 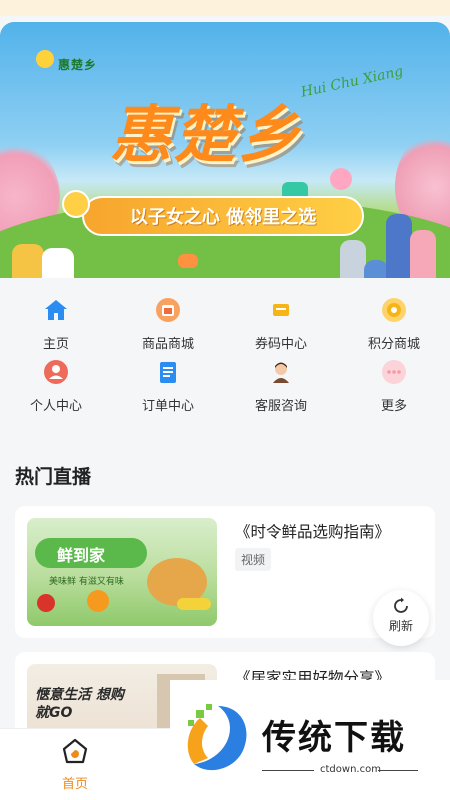 What do you see at coordinates (394, 372) in the screenshot?
I see `more-icon` at bounding box center [394, 372].